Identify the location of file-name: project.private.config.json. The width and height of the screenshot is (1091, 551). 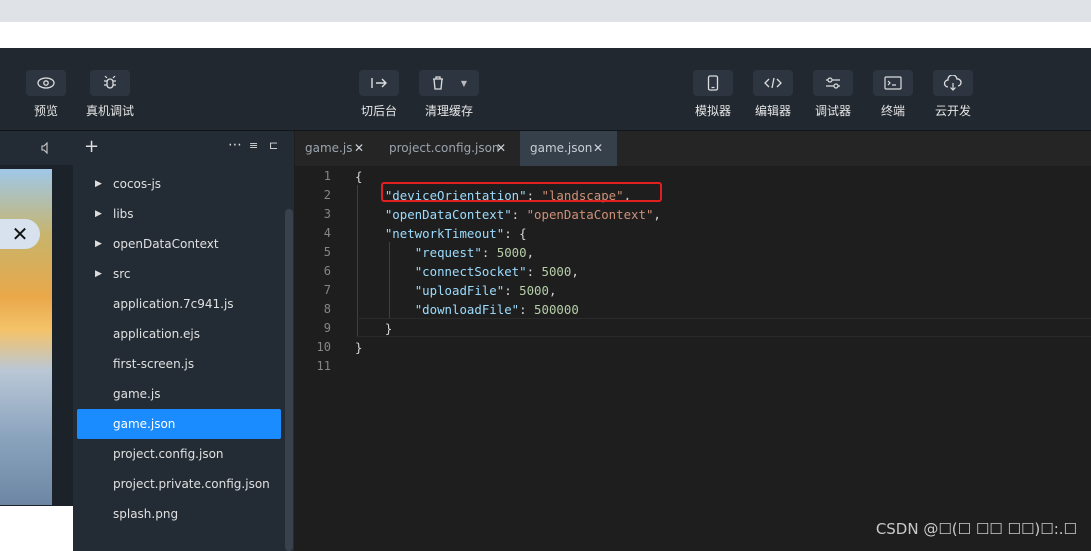
(191, 484).